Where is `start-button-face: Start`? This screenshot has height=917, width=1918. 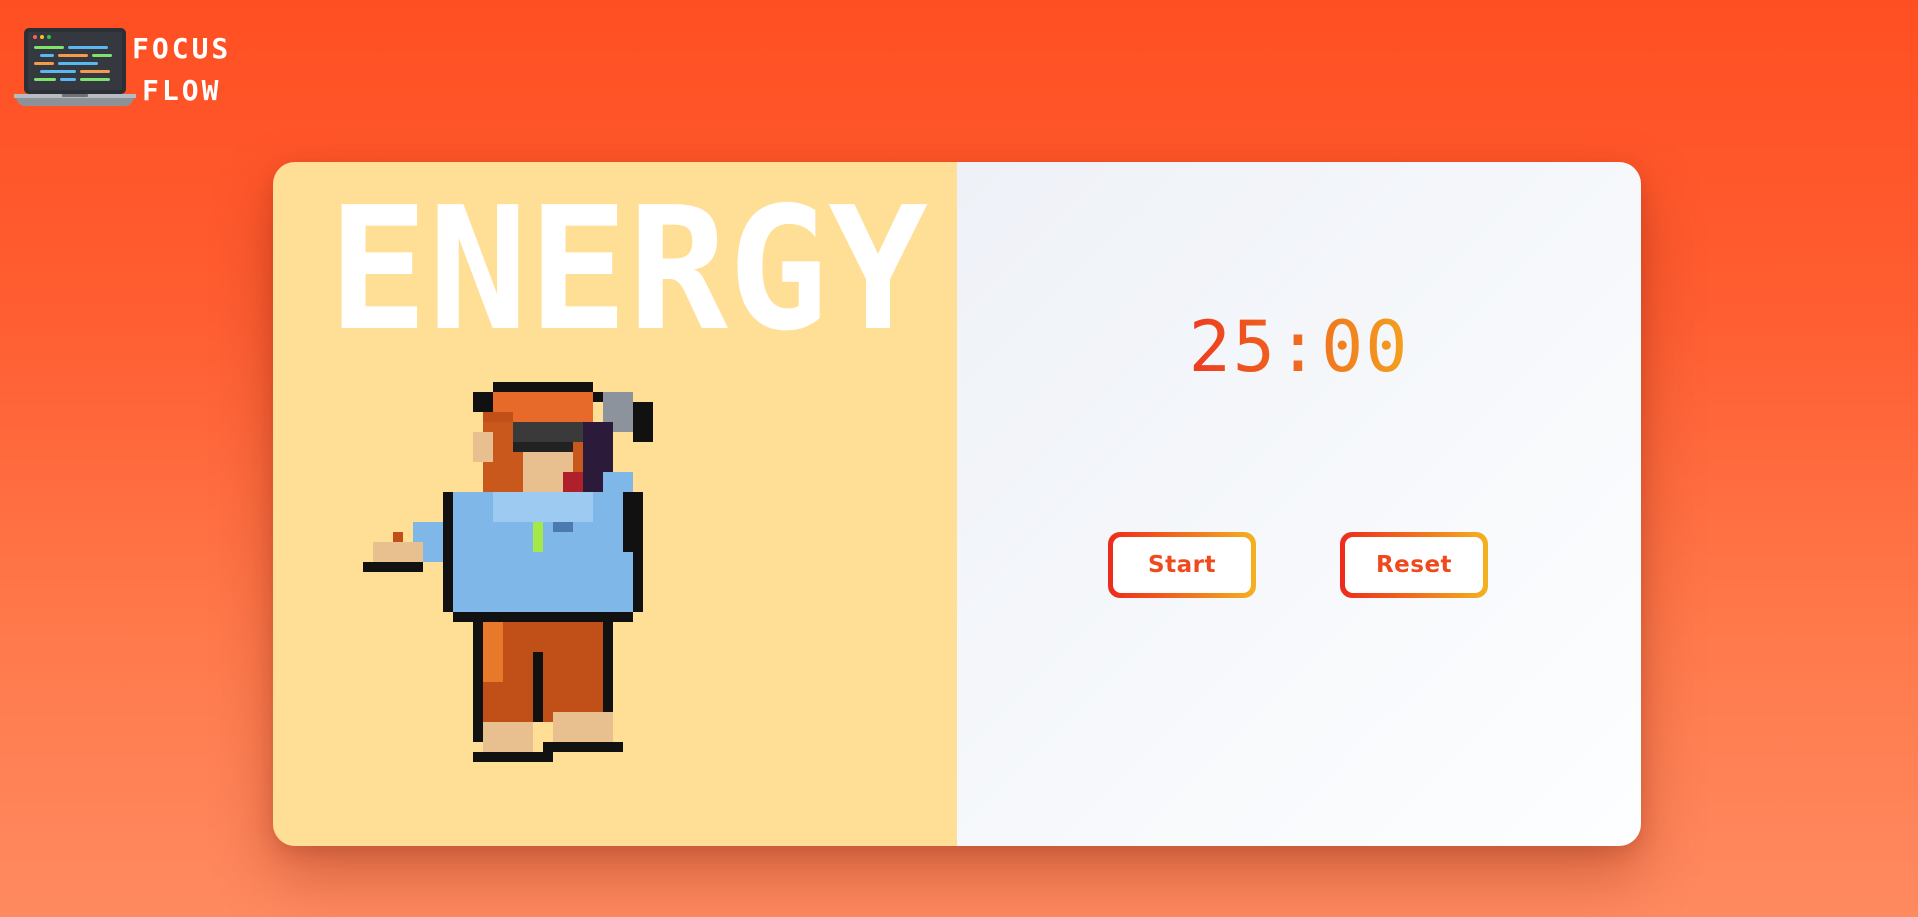 start-button-face: Start is located at coordinates (1182, 565).